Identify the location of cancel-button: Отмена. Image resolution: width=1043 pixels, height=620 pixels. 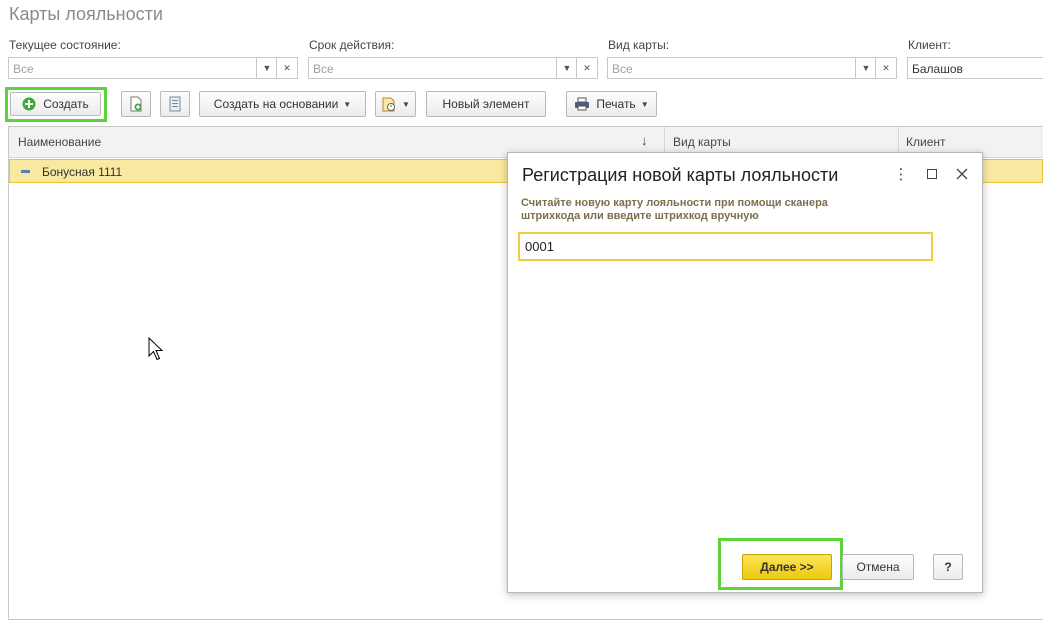
(878, 567).